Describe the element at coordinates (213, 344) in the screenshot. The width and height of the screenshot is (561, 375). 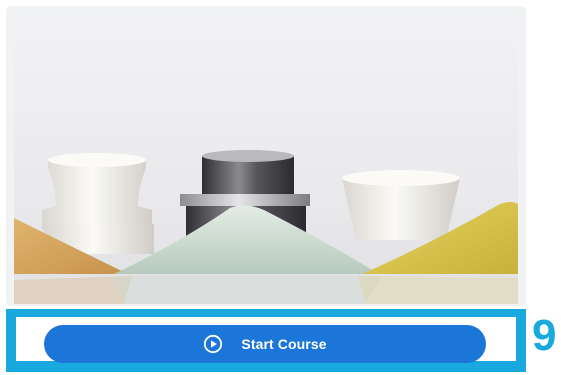
I see `play-circle-icon` at that location.